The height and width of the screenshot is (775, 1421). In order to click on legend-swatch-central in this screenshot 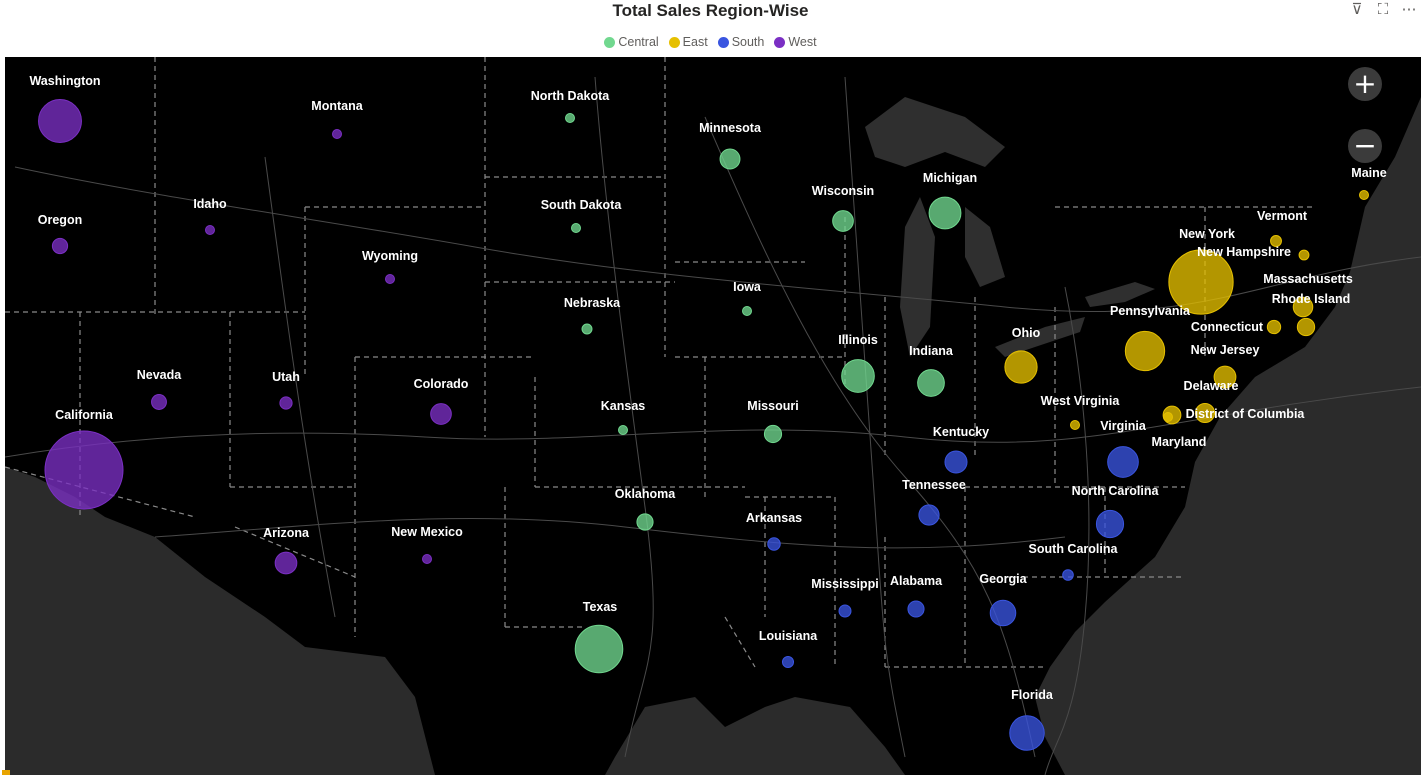, I will do `click(610, 42)`.